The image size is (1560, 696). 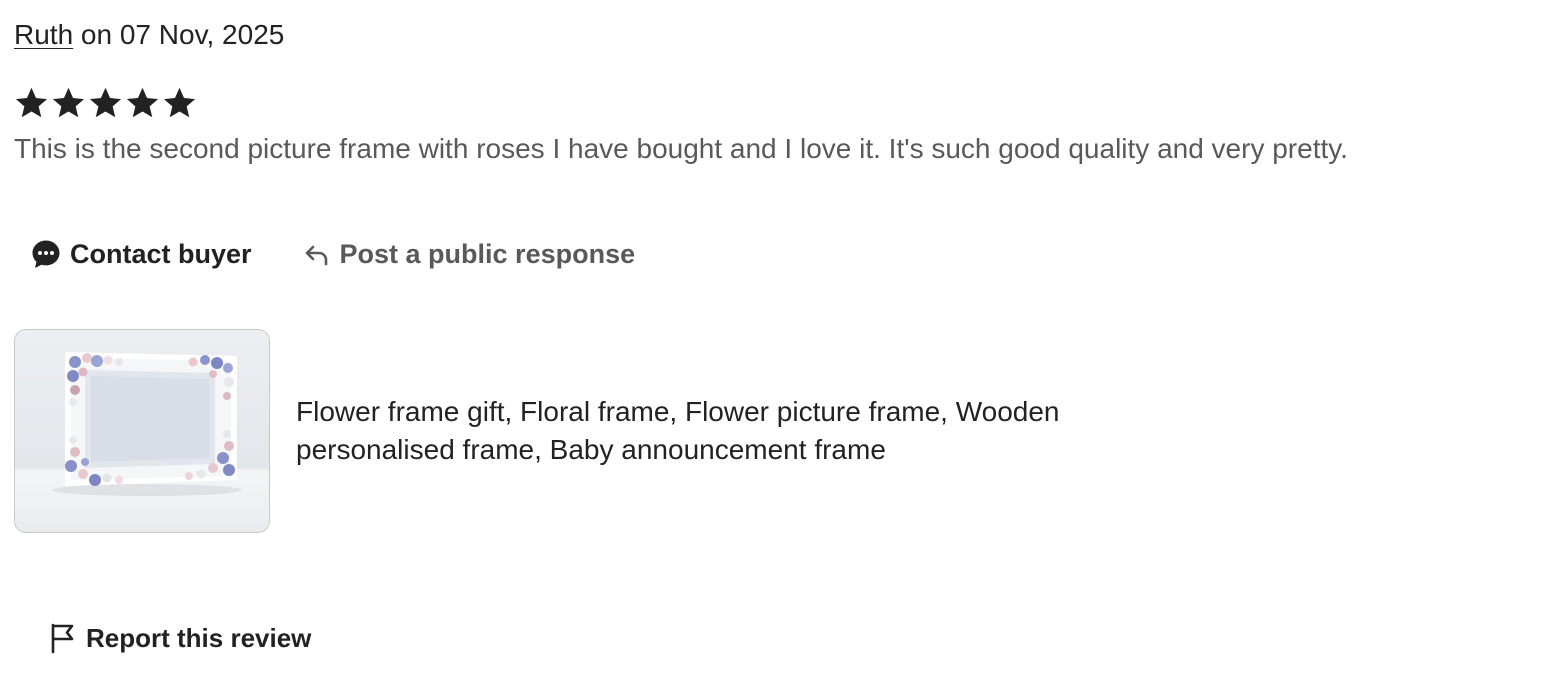 I want to click on report-review-label: Report this review, so click(x=199, y=637).